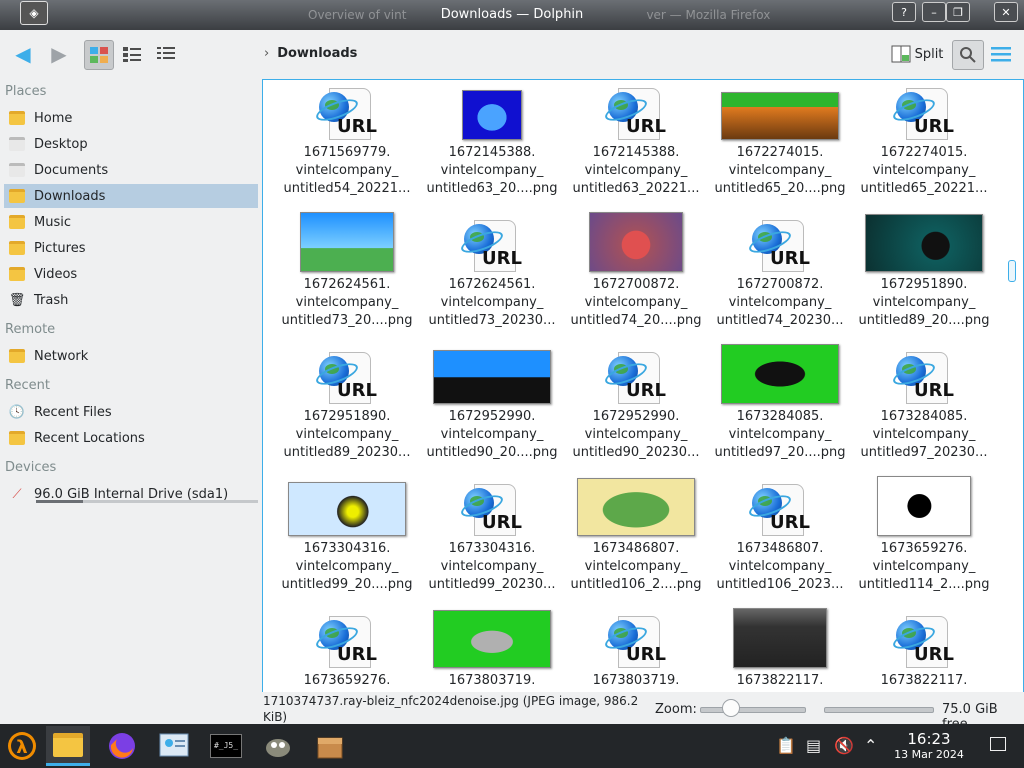 Image resolution: width=1024 pixels, height=768 pixels. Describe the element at coordinates (131, 274) in the screenshot. I see `sidebar-item-videos: Videos` at that location.